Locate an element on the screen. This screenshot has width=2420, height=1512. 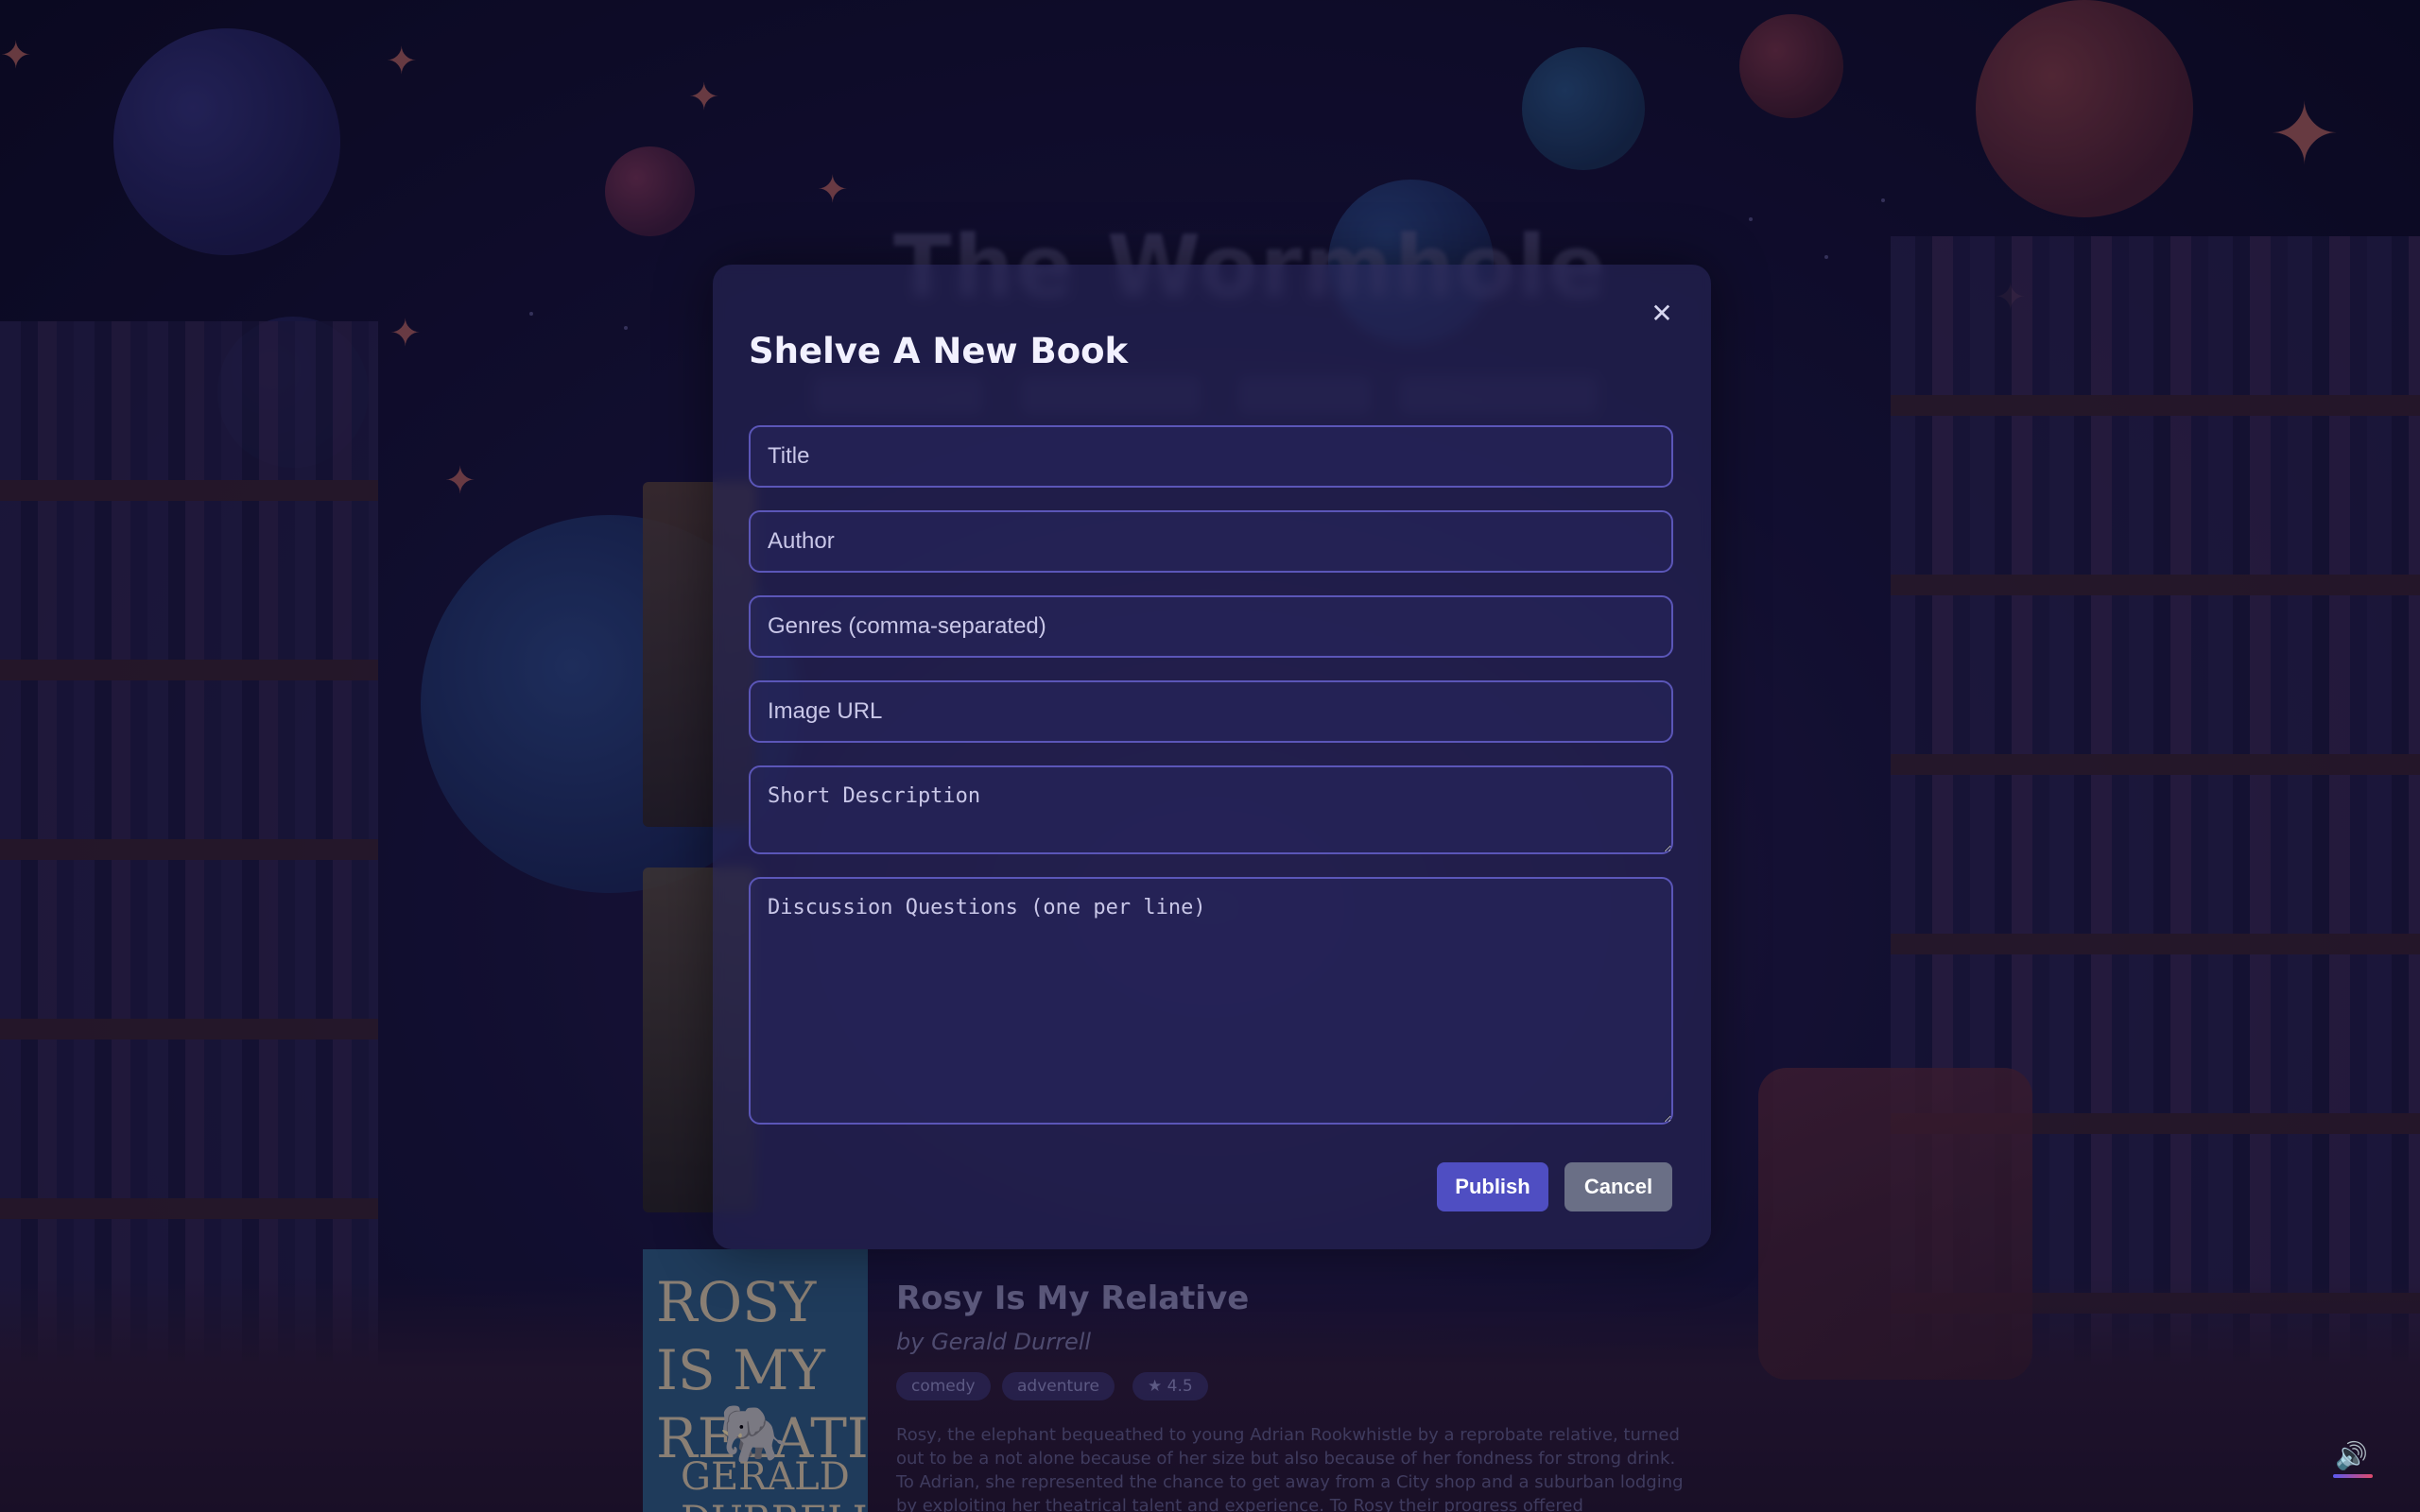
close-icon: ✕ is located at coordinates (1662, 314).